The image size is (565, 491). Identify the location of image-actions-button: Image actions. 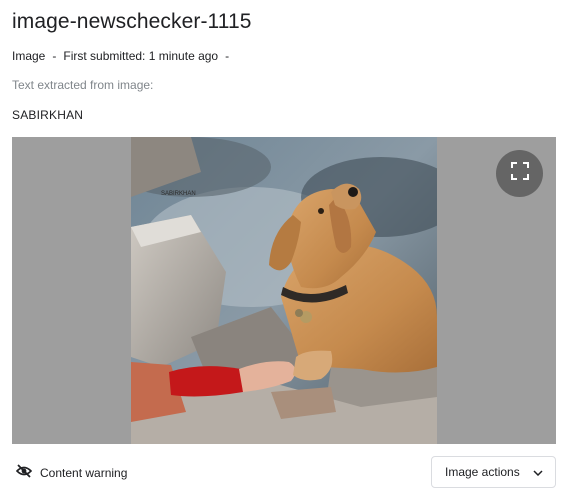
(493, 472).